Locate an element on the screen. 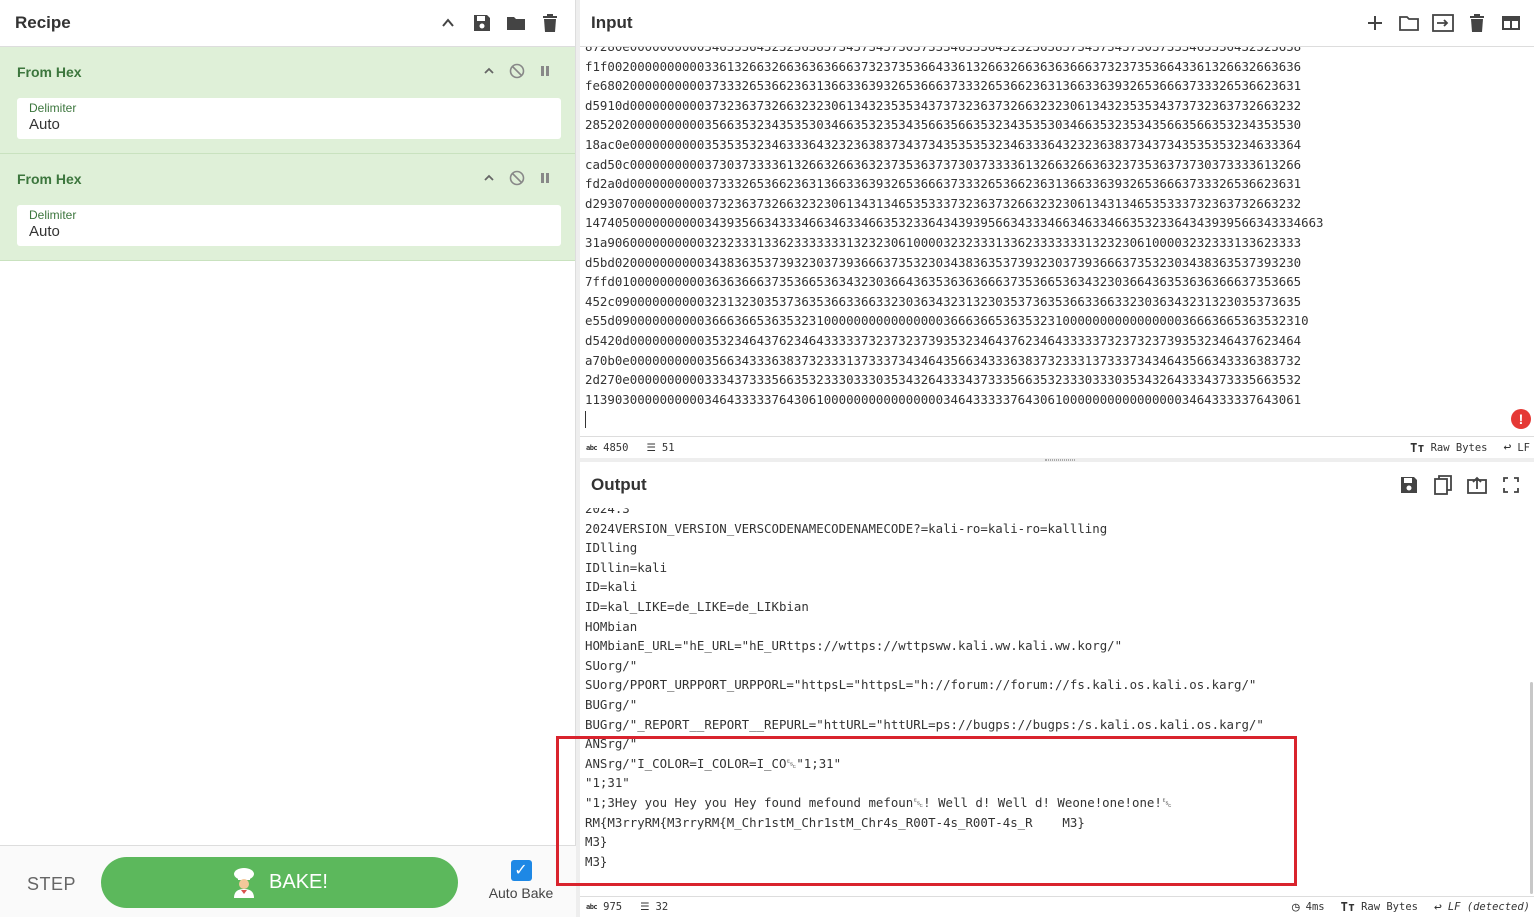 This screenshot has width=1534, height=917. output-encoding: Tт Raw Bytes is located at coordinates (1379, 907).